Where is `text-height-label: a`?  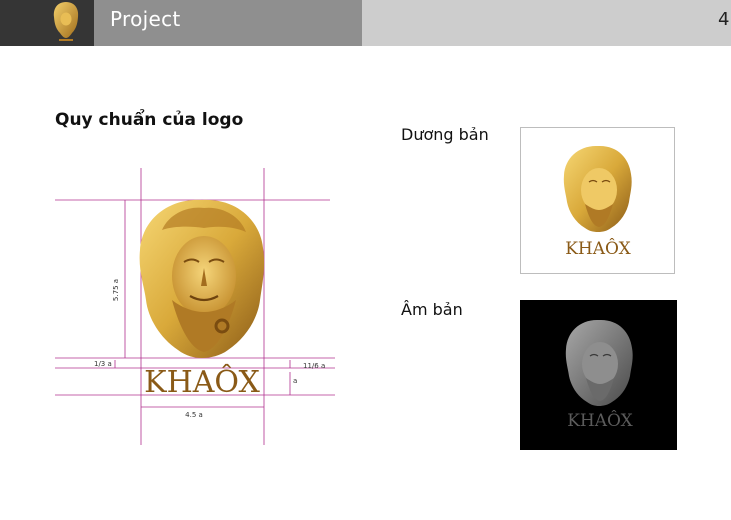 text-height-label: a is located at coordinates (295, 381).